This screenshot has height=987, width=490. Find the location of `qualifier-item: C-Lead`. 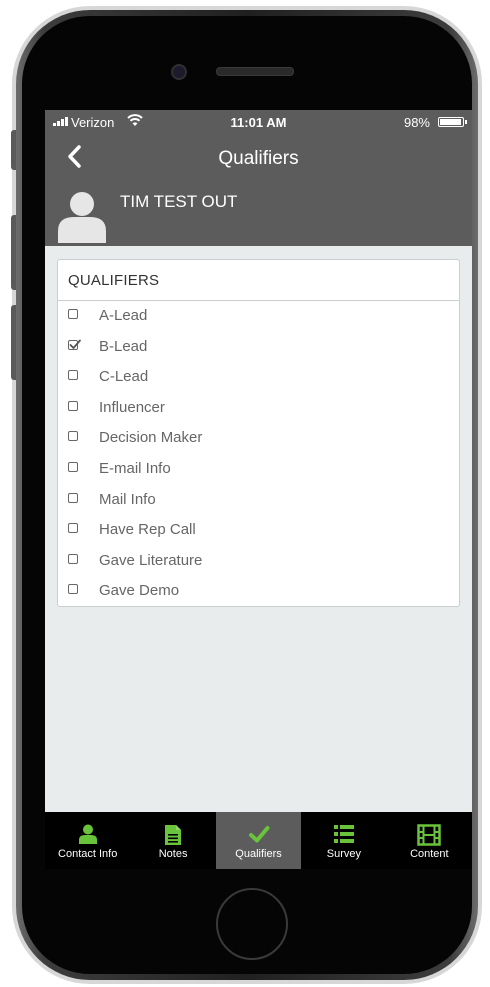

qualifier-item: C-Lead is located at coordinates (258, 377).